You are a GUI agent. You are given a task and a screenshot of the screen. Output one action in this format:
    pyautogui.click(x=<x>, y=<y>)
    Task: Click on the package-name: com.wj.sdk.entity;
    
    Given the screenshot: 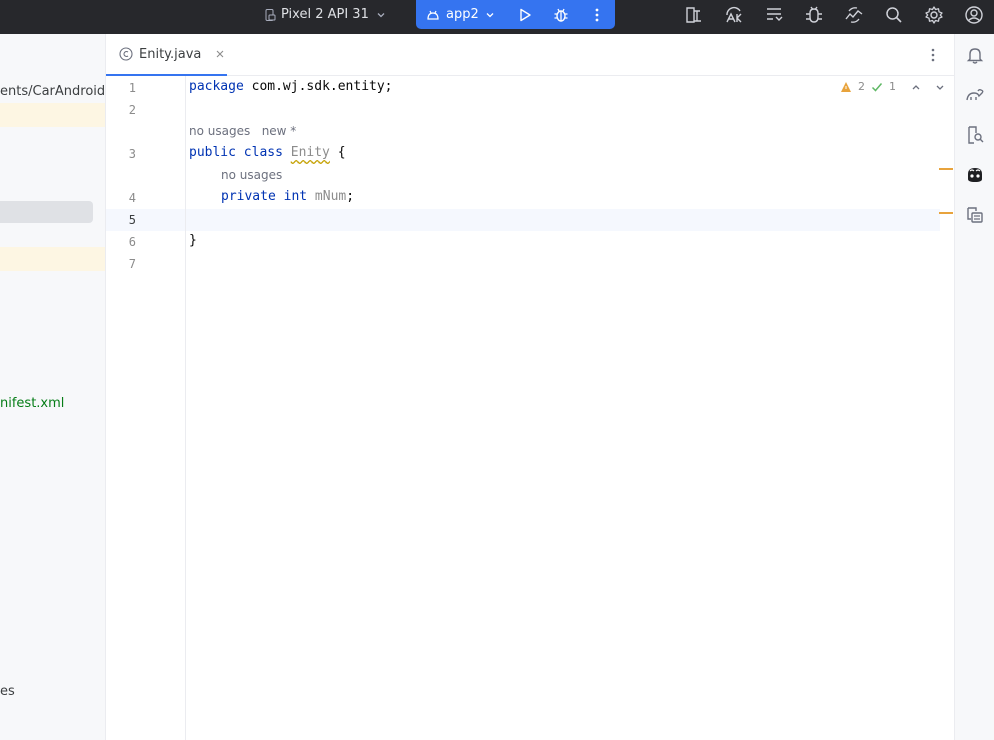 What is the action you would take?
    pyautogui.click(x=318, y=86)
    